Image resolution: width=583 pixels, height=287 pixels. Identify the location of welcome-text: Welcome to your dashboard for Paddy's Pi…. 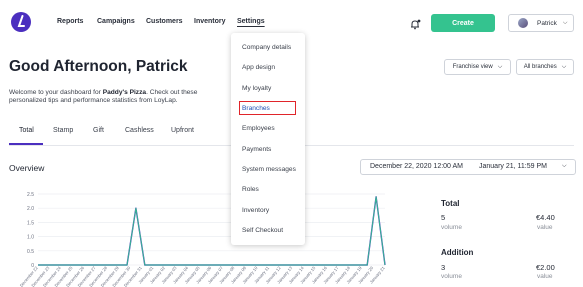
(103, 97).